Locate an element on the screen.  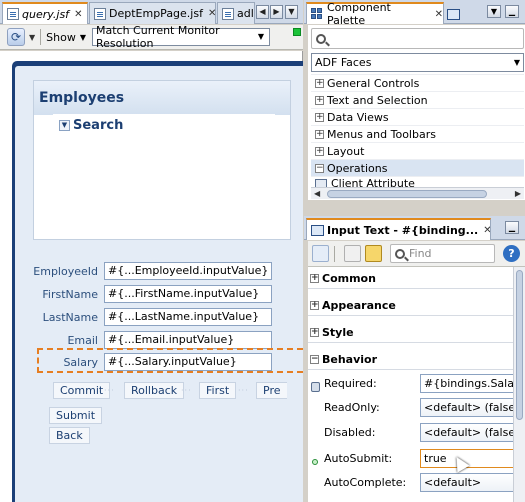
employeeid-input: #{...EmployeeId.inputValue} is located at coordinates (188, 271).